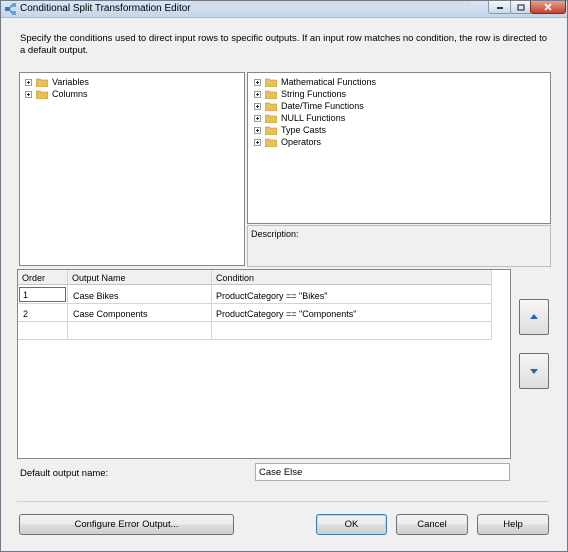 The width and height of the screenshot is (568, 552). I want to click on split-transform-icon, so click(10, 9).